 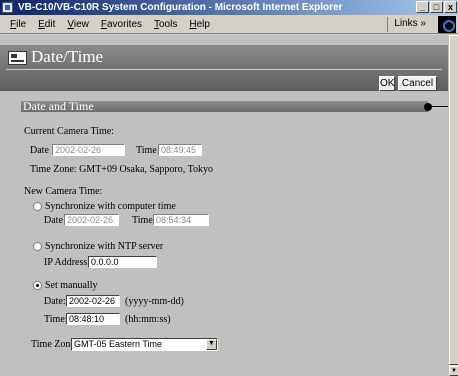 I want to click on set-manually-radio, so click(x=37, y=285).